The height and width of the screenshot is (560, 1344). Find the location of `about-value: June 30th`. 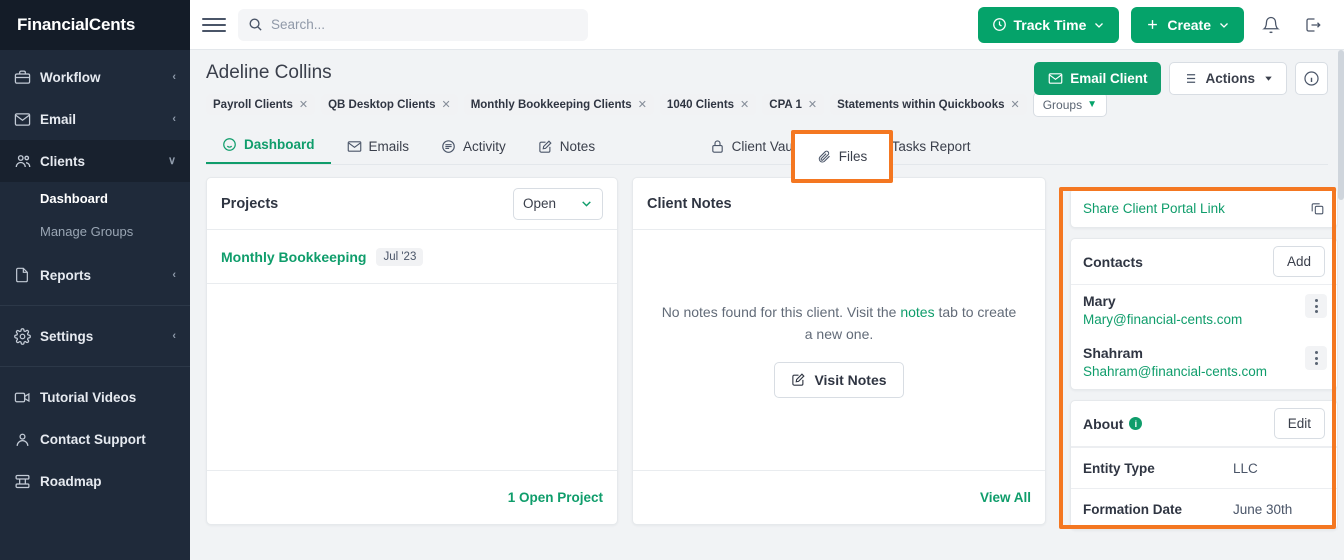

about-value: June 30th is located at coordinates (1263, 509).